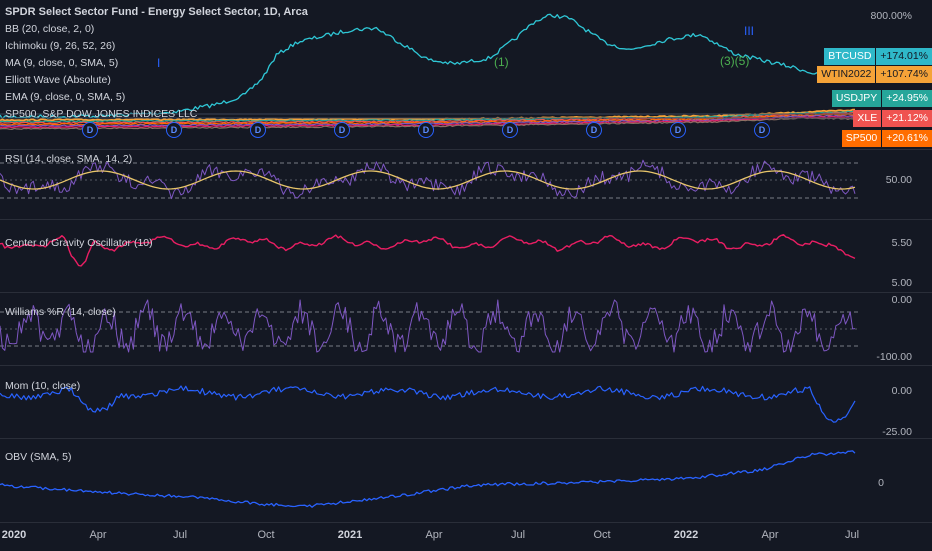  I want to click on obv-line, so click(428, 479).